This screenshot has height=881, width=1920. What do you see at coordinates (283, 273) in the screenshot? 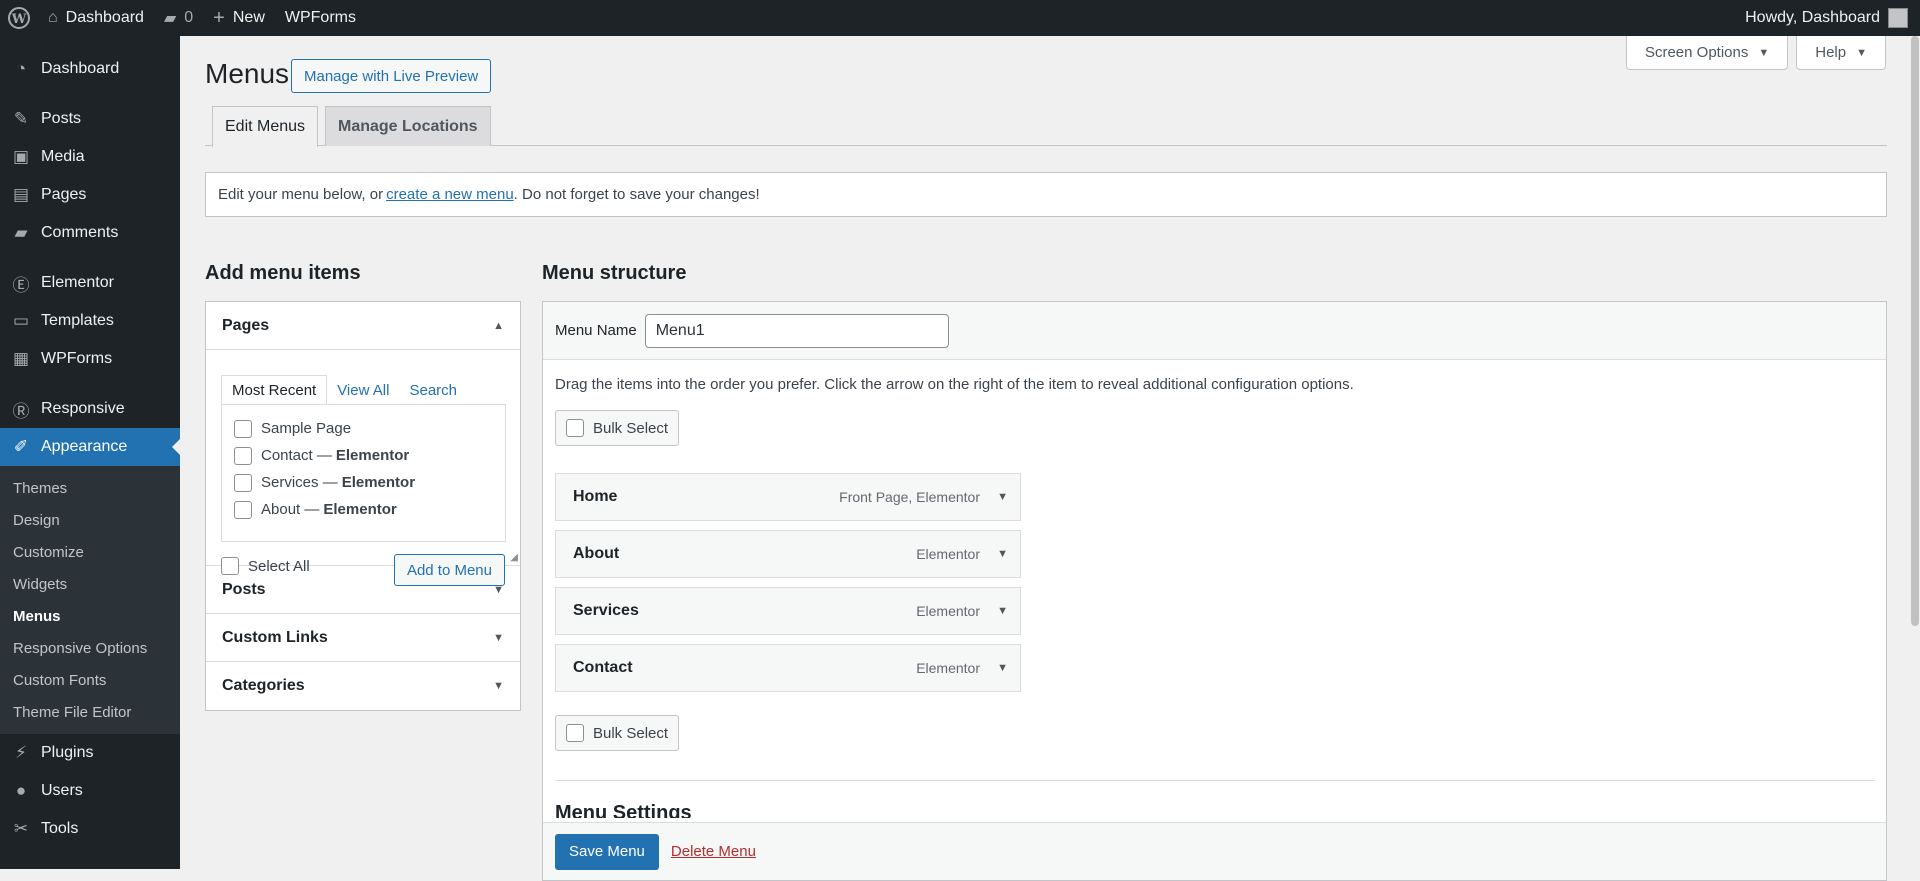
I see `add-menu-items-title: Add menu items` at bounding box center [283, 273].